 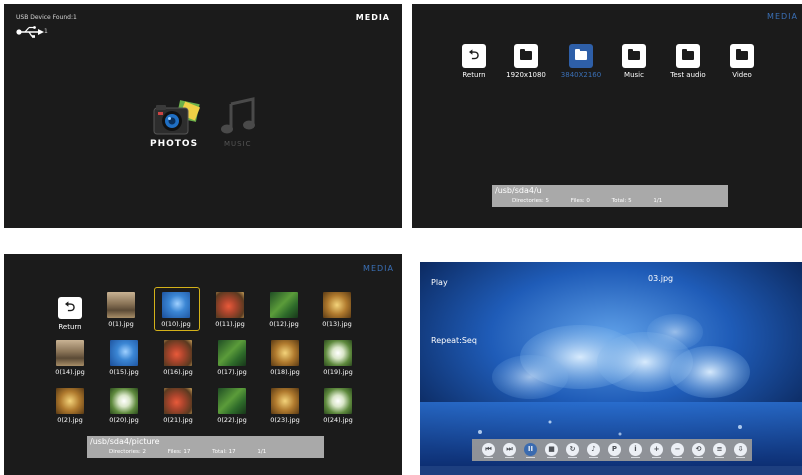 I want to click on folder-label: 1920x1080, so click(x=526, y=75).